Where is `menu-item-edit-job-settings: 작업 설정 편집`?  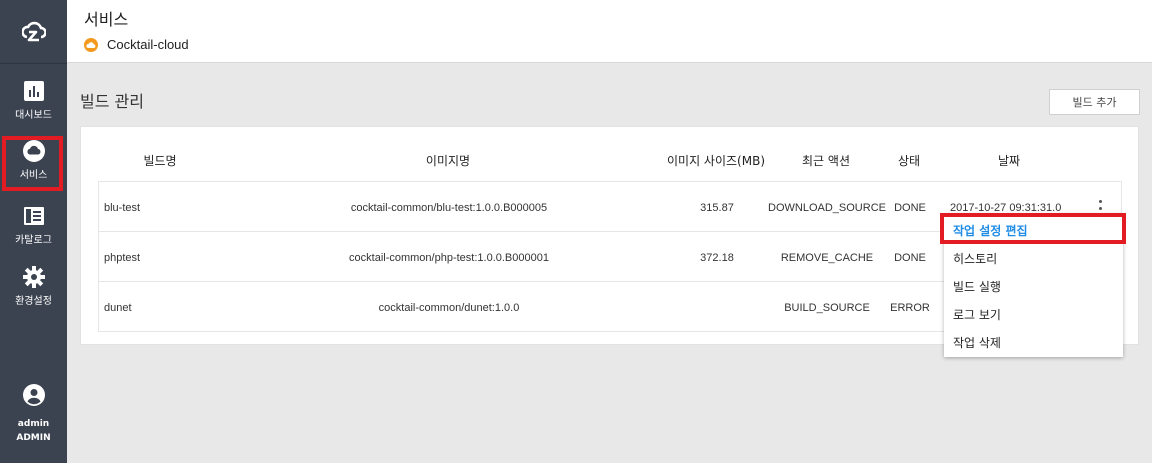 menu-item-edit-job-settings: 작업 설정 편집 is located at coordinates (1033, 230).